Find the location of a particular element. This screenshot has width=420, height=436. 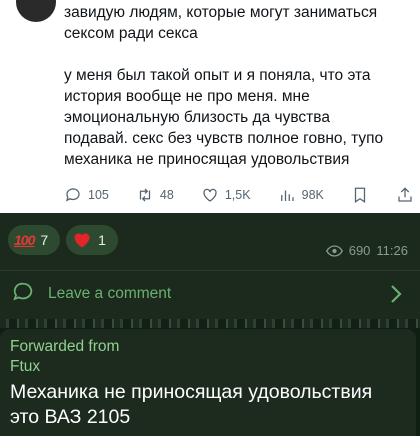

reaction-count: 1 is located at coordinates (102, 240).